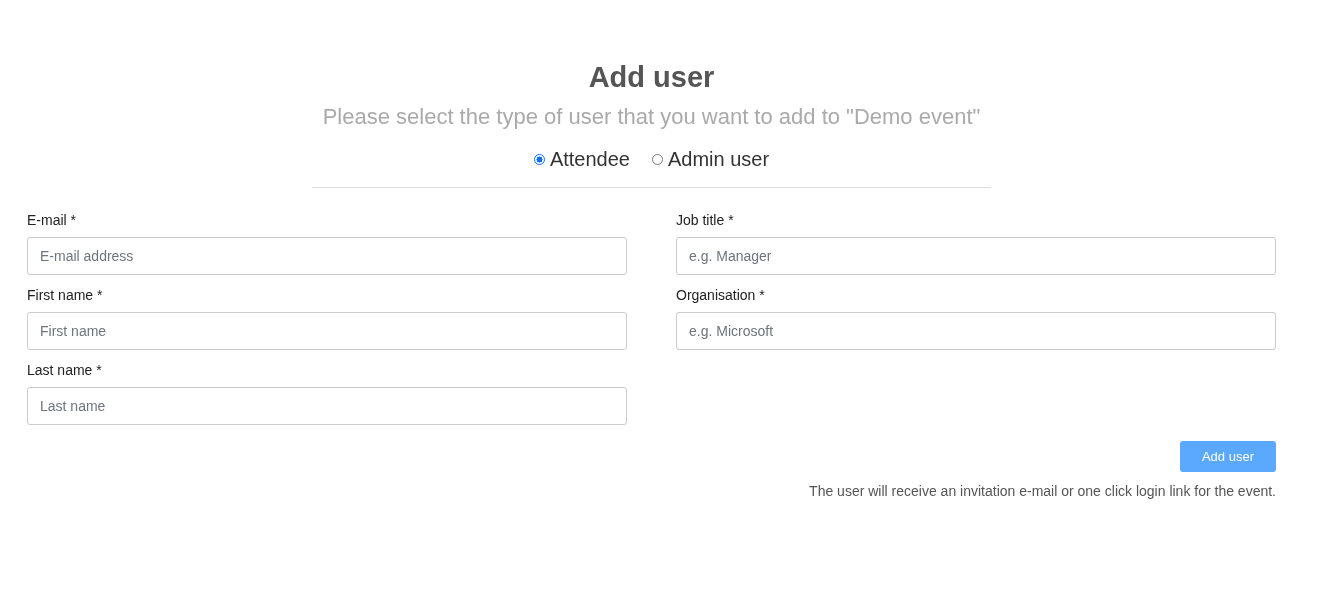 The width and height of the screenshot is (1326, 611). What do you see at coordinates (651, 77) in the screenshot?
I see `page-title: Add user` at bounding box center [651, 77].